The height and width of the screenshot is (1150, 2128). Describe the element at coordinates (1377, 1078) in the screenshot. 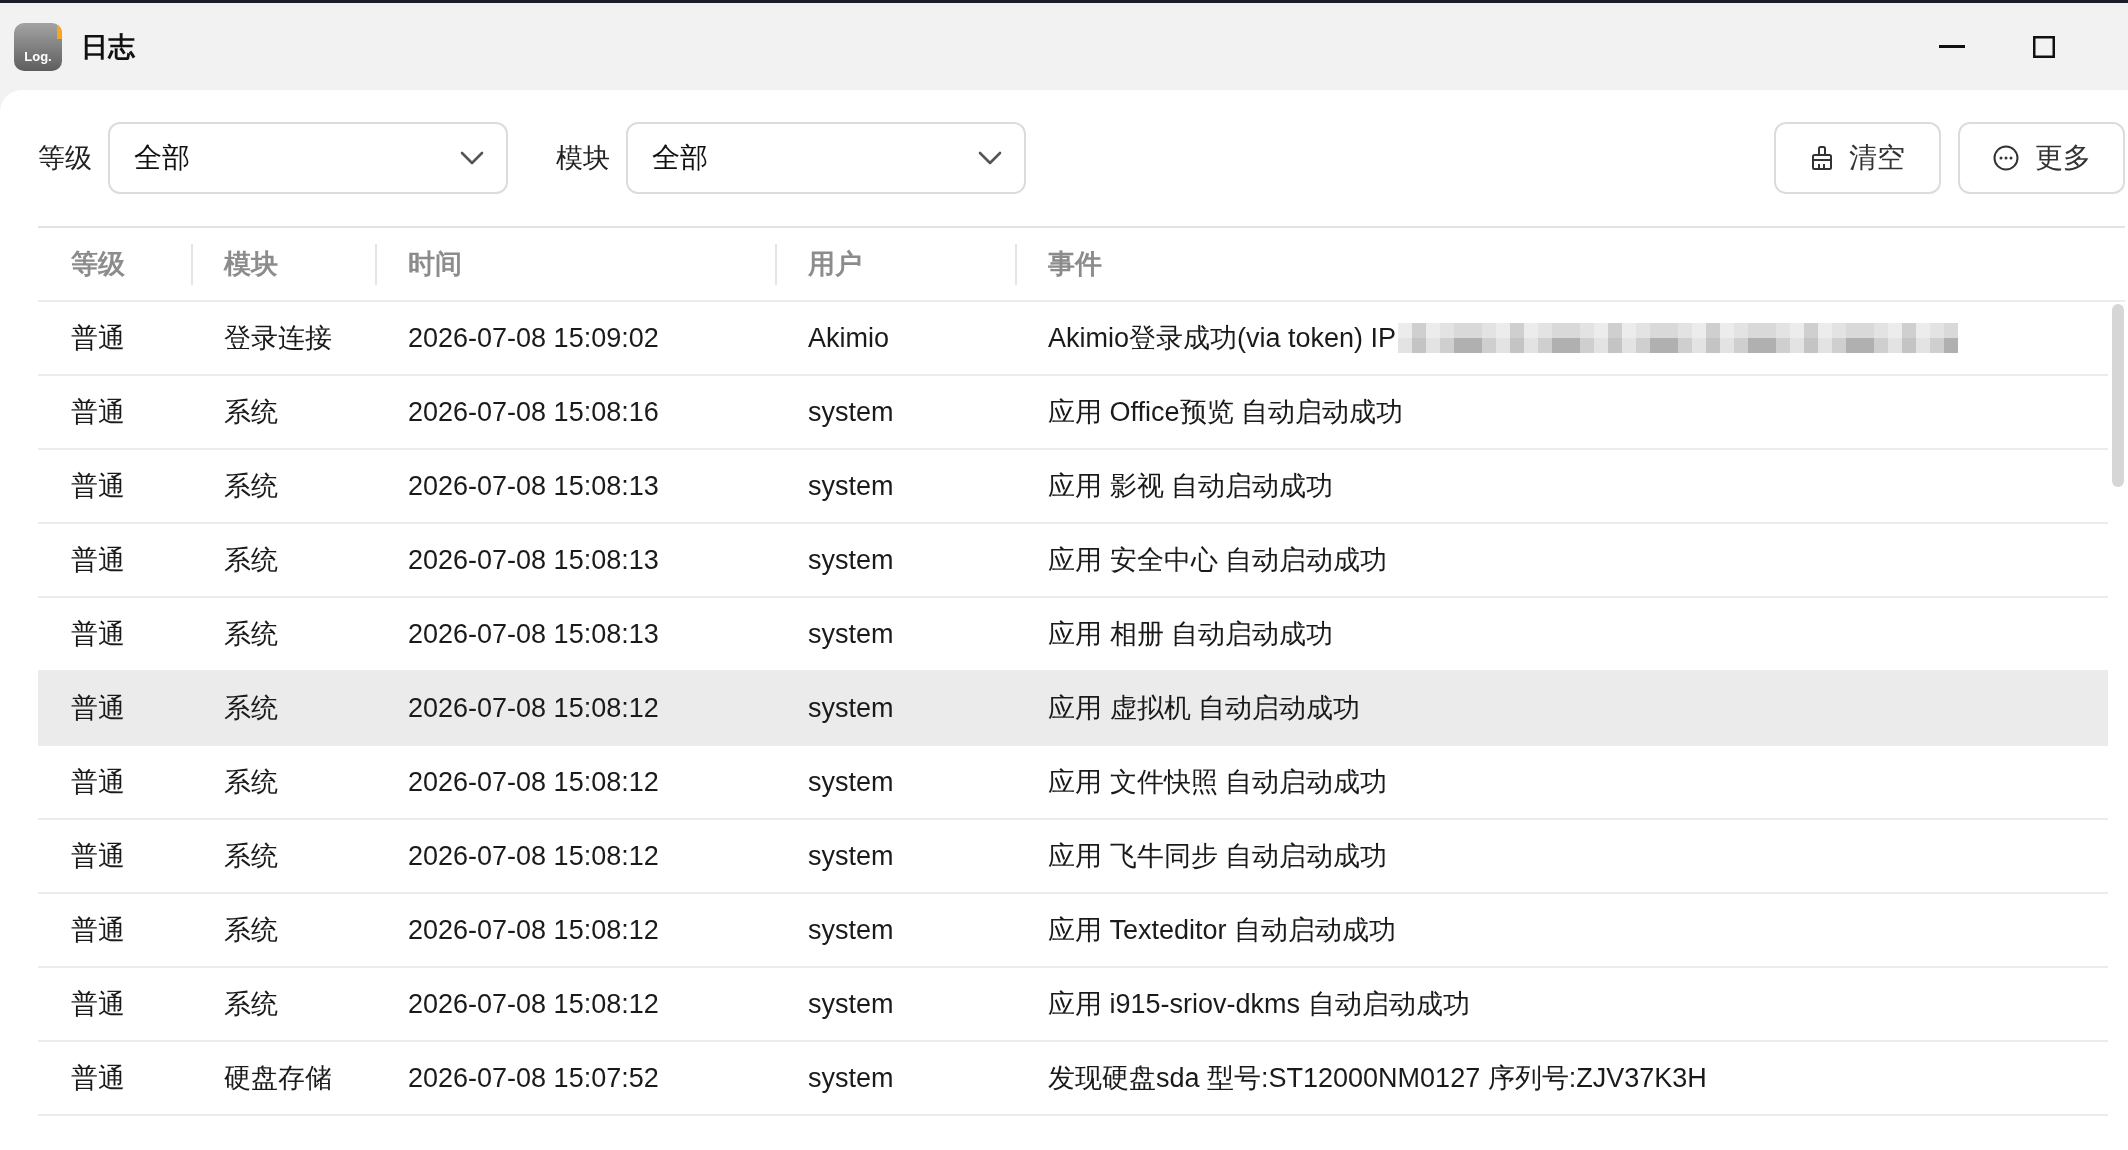

I see `table-cell-text: 发现硬盘sda 型号:ST12000NM0127 序列号:ZJV37K3H` at that location.